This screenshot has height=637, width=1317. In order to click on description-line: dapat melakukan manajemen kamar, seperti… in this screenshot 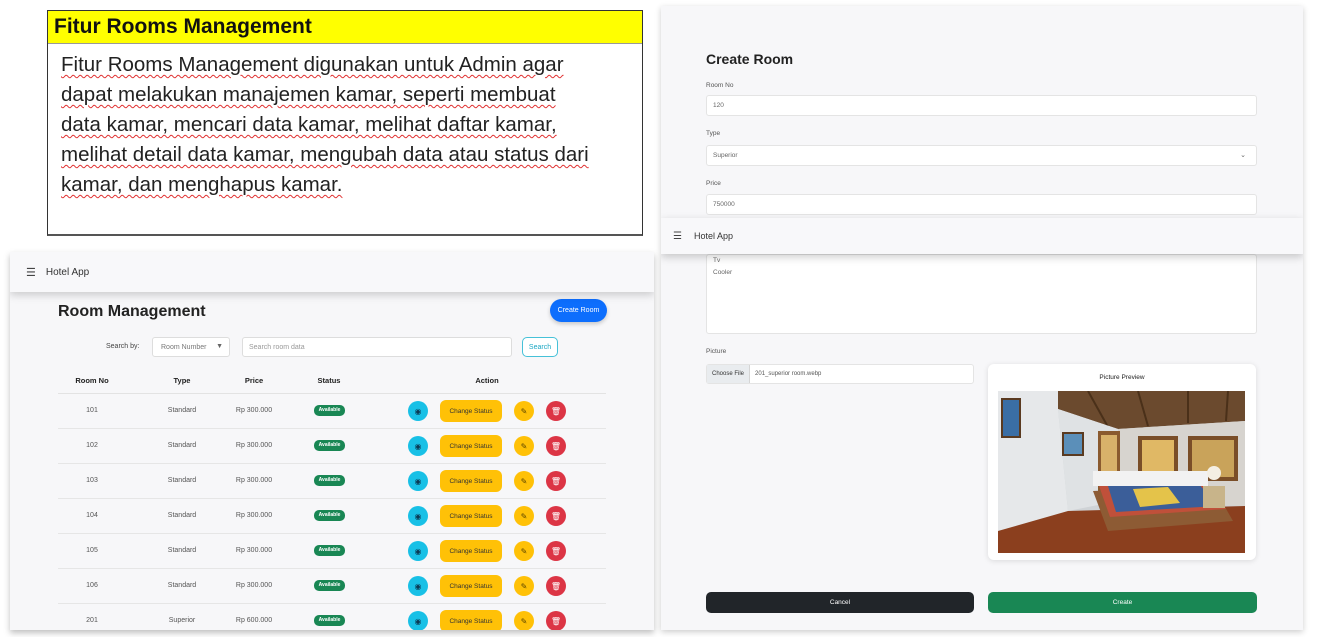, I will do `click(308, 94)`.